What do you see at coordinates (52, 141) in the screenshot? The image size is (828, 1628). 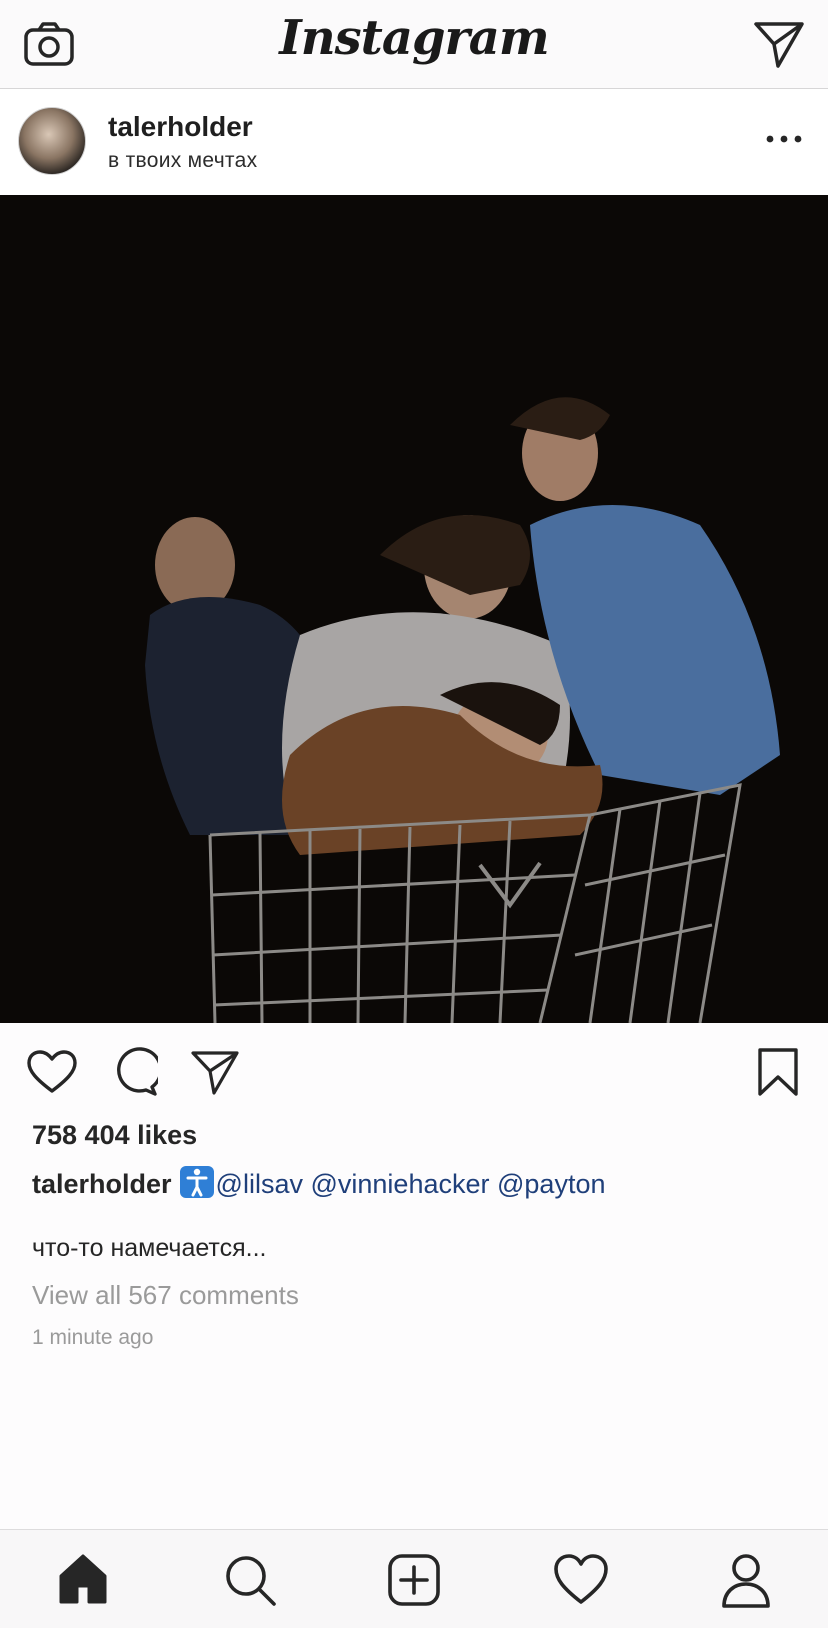 I see `avatar` at bounding box center [52, 141].